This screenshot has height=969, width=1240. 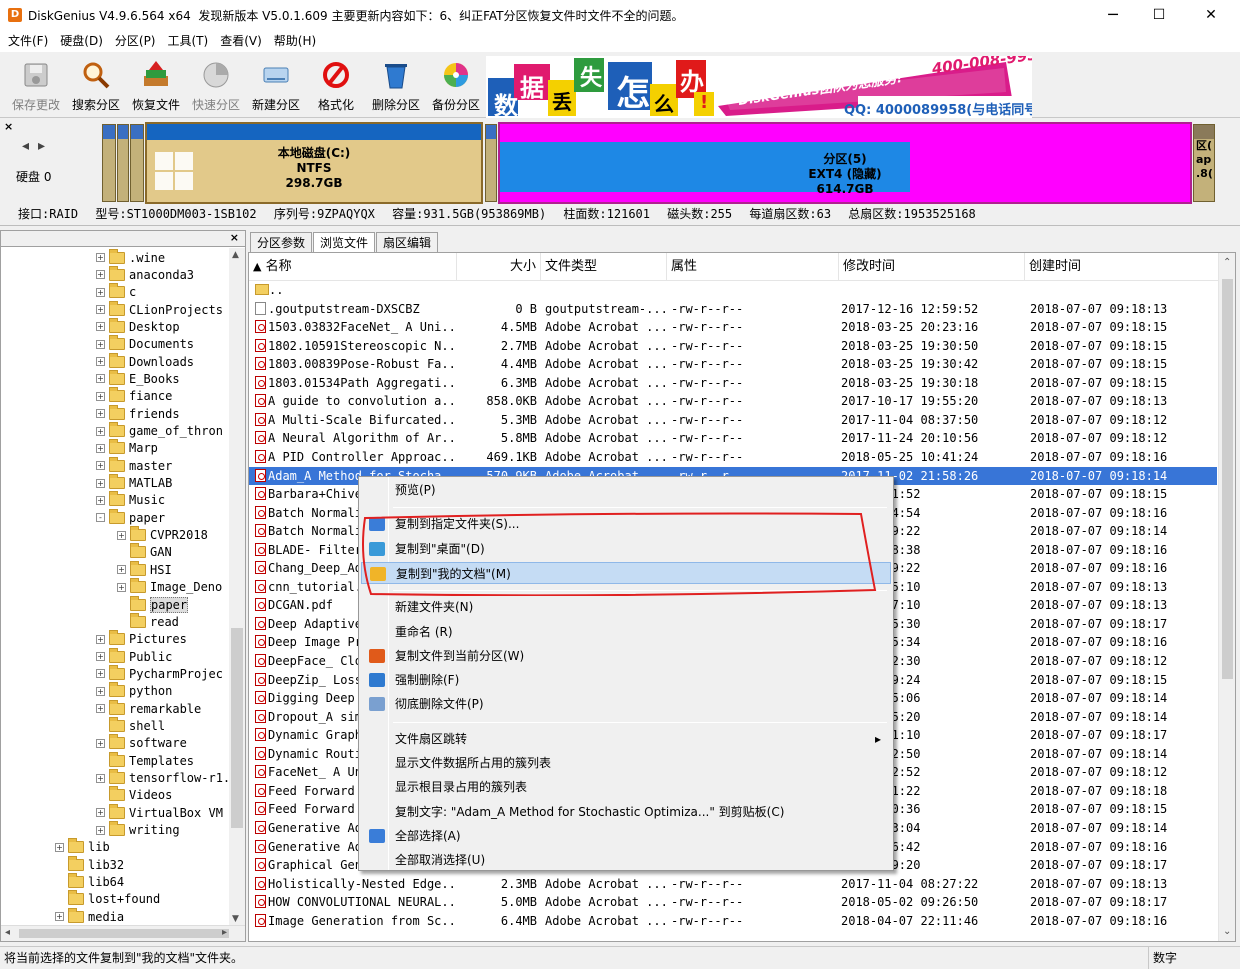 What do you see at coordinates (456, 86) in the screenshot?
I see `backup-partition-button: 备份分区` at bounding box center [456, 86].